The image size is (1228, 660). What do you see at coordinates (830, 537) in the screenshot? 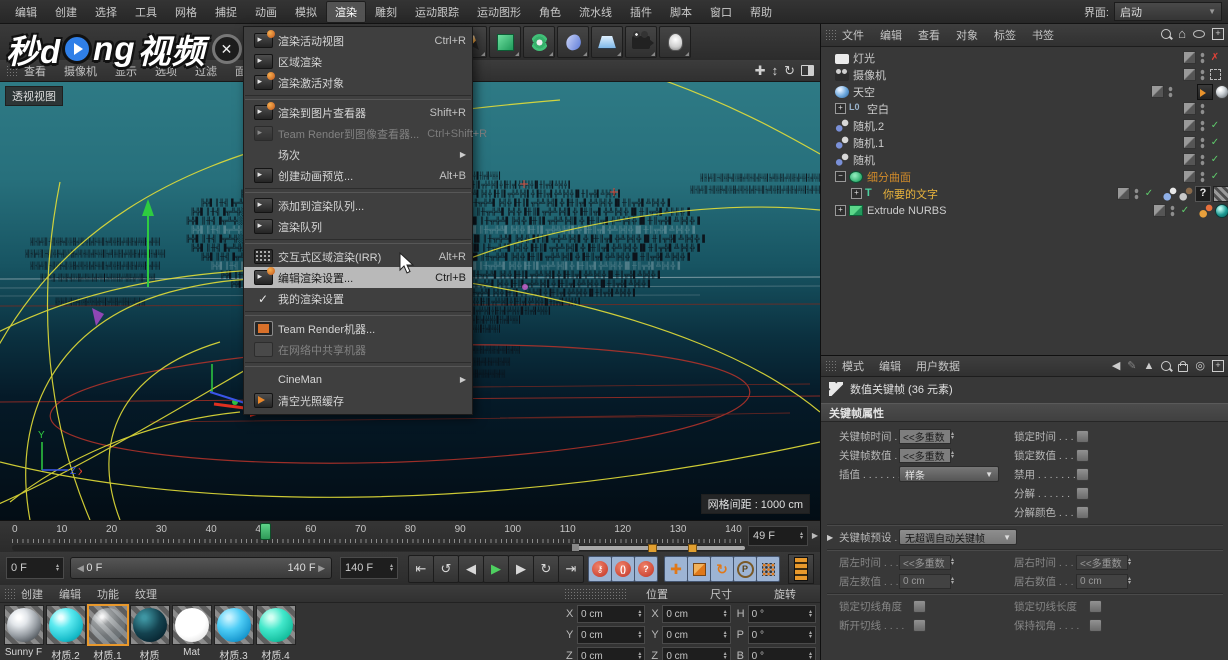
I see `expand-arrow-icon: ▶` at bounding box center [830, 537].